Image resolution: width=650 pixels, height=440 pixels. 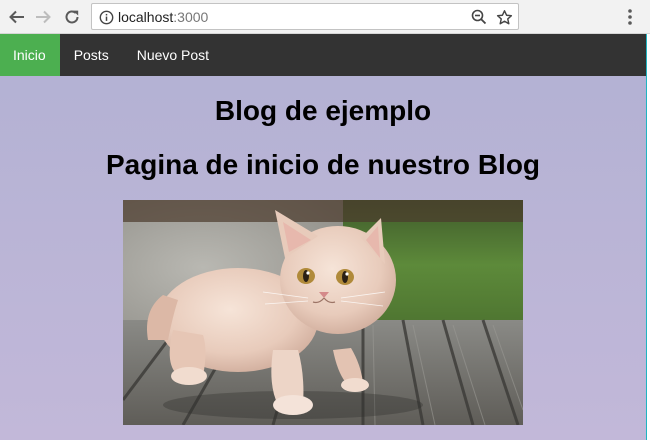 I want to click on top-navigation: Inicio Posts Nuevo Post, so click(x=323, y=55).